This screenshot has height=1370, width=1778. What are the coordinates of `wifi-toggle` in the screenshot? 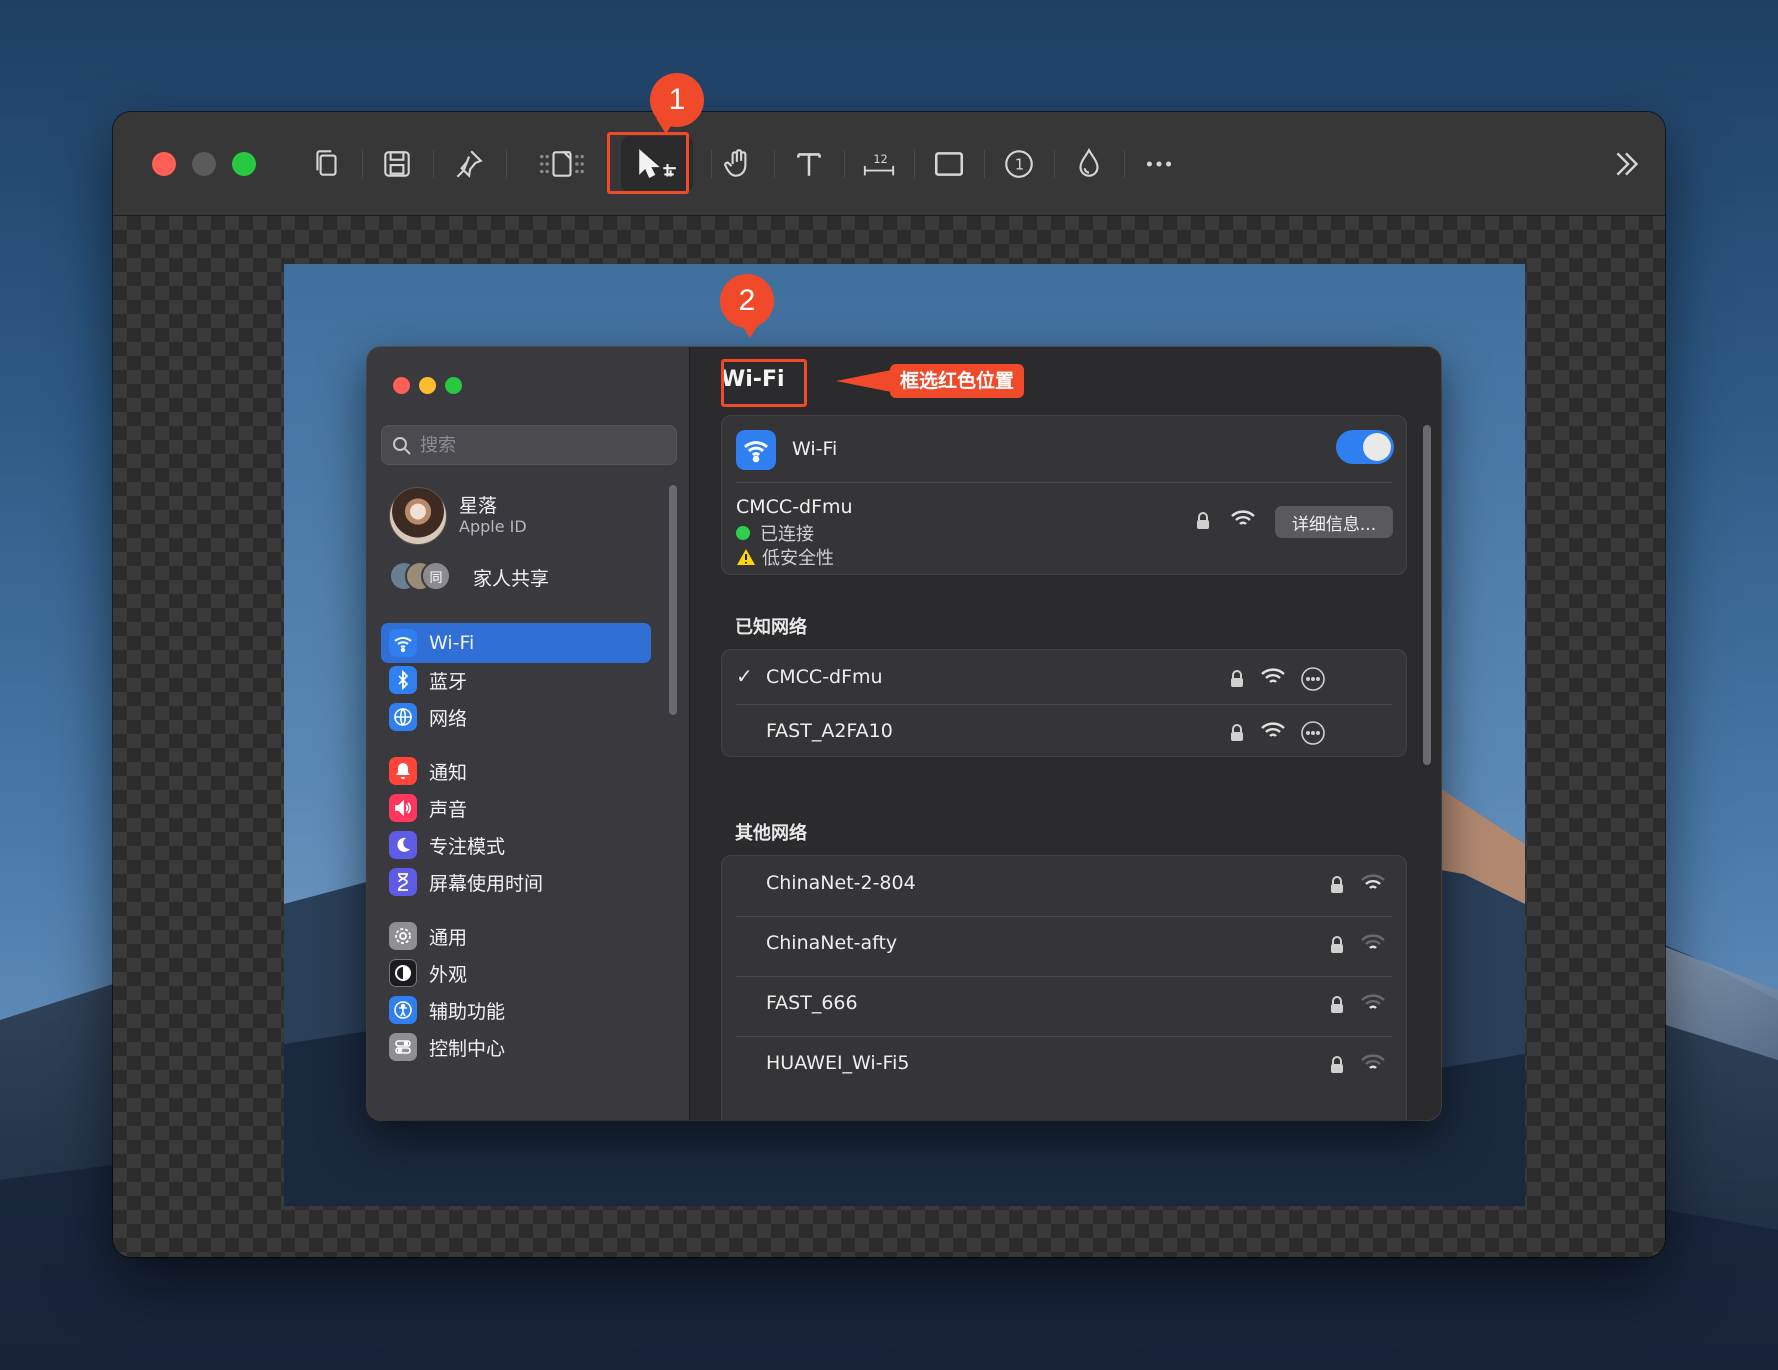 It's located at (1365, 447).